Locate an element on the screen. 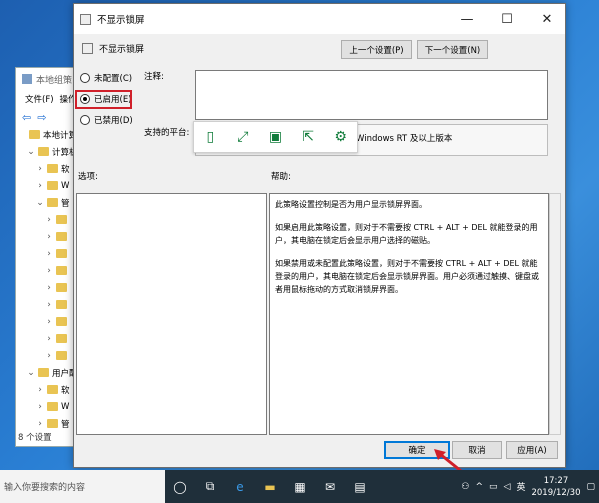 This screenshot has width=599, height=503. help-label: 帮助: is located at coordinates (281, 177).